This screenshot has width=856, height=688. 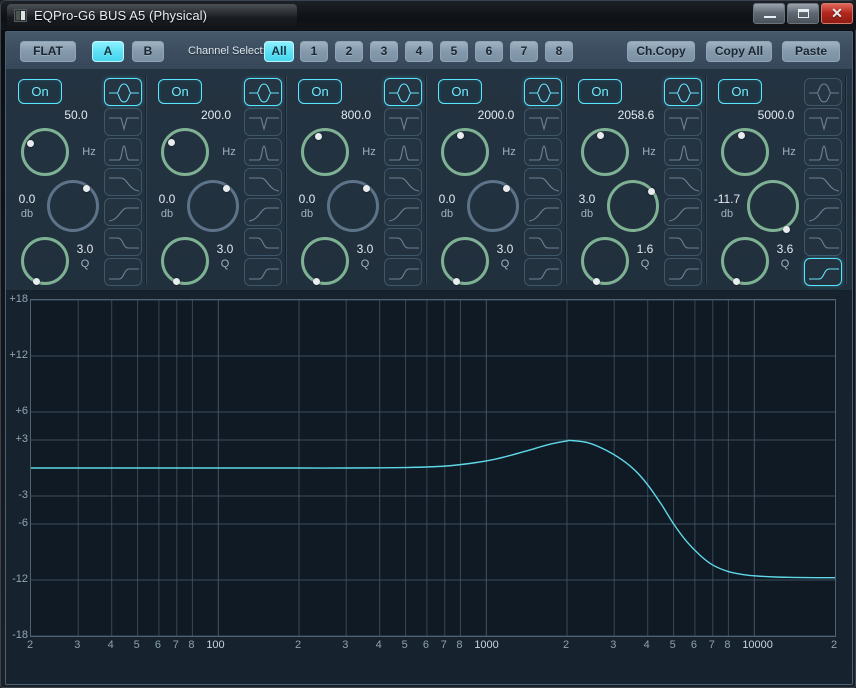 I want to click on band-4-frequency-knob, so click(x=465, y=152).